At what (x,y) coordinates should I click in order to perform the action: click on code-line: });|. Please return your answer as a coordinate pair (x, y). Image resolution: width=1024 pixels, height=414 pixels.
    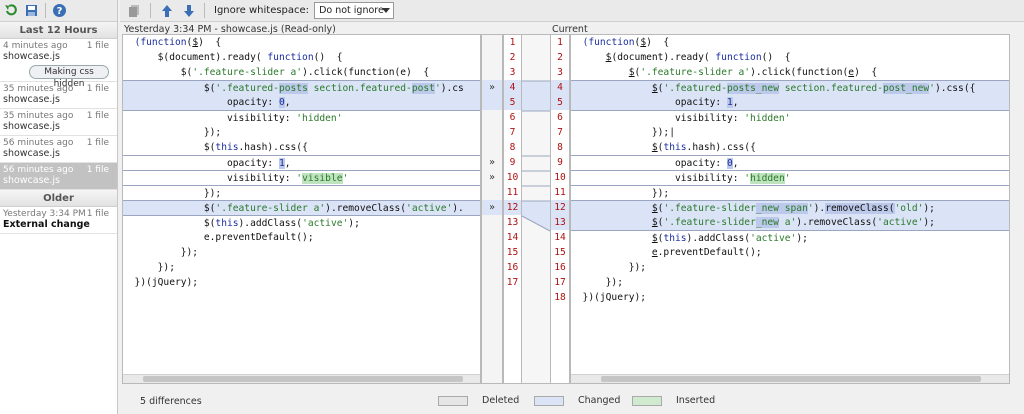
    Looking at the image, I should click on (623, 132).